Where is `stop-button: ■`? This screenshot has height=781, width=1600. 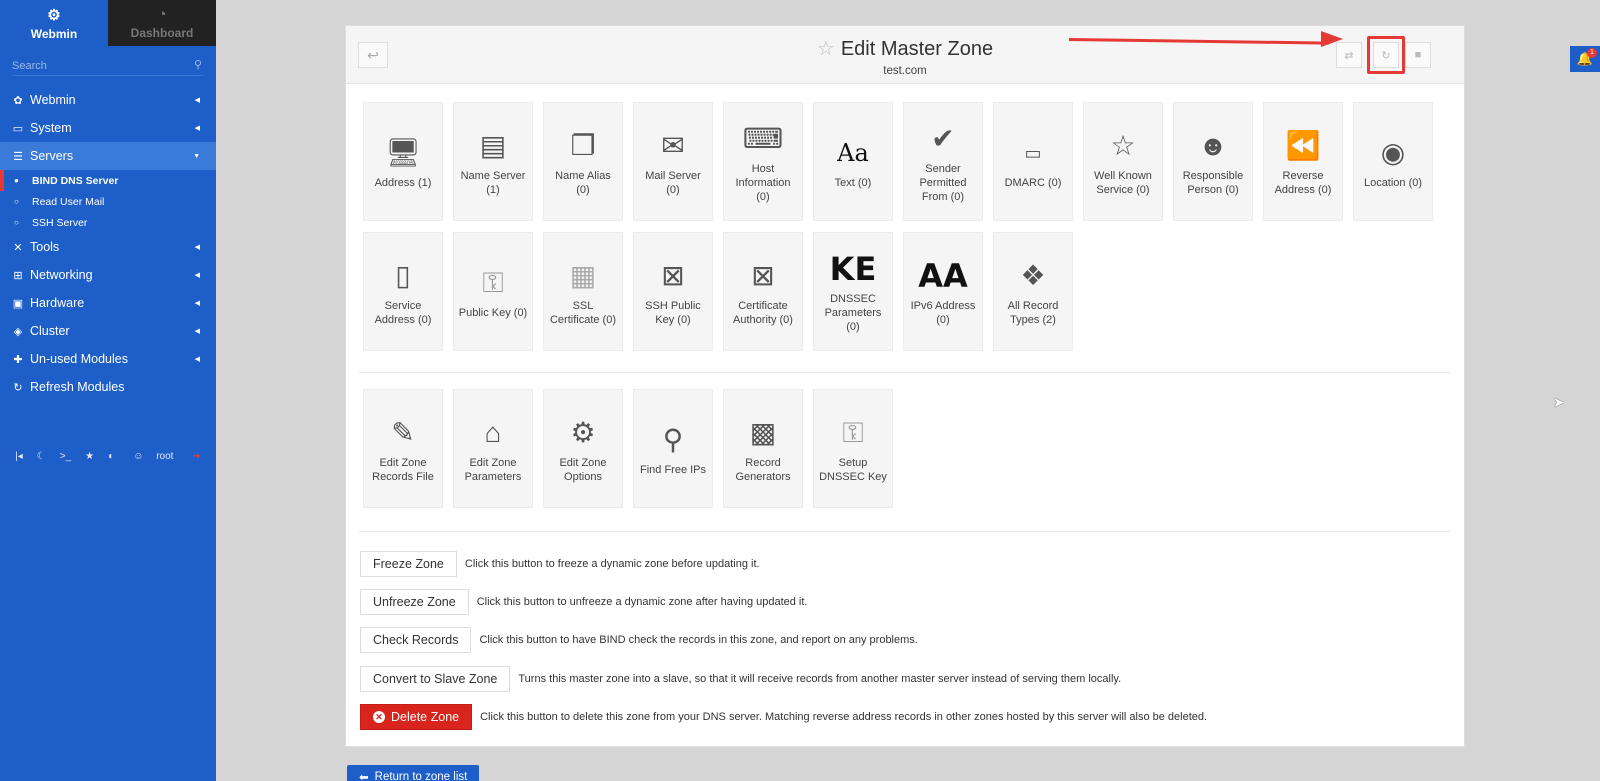 stop-button: ■ is located at coordinates (1418, 55).